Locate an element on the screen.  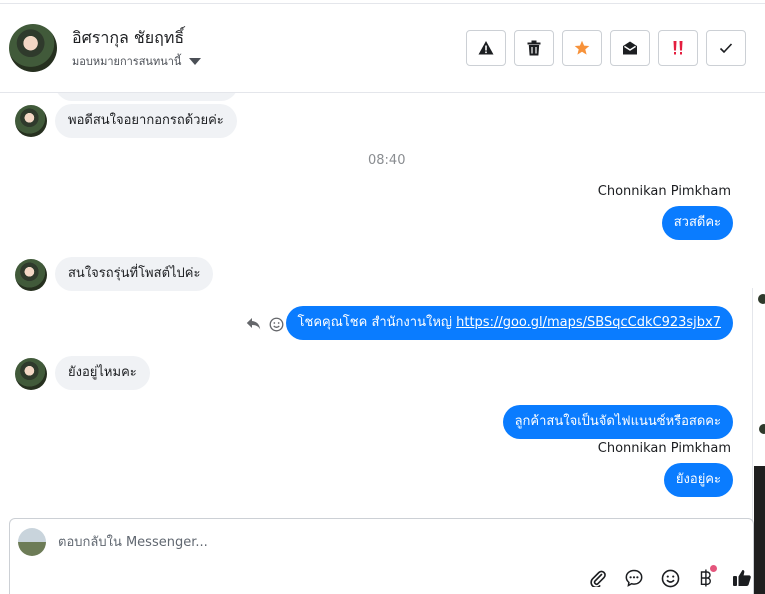
message-outgoing: ยังอยู่คะ is located at coordinates (698, 480).